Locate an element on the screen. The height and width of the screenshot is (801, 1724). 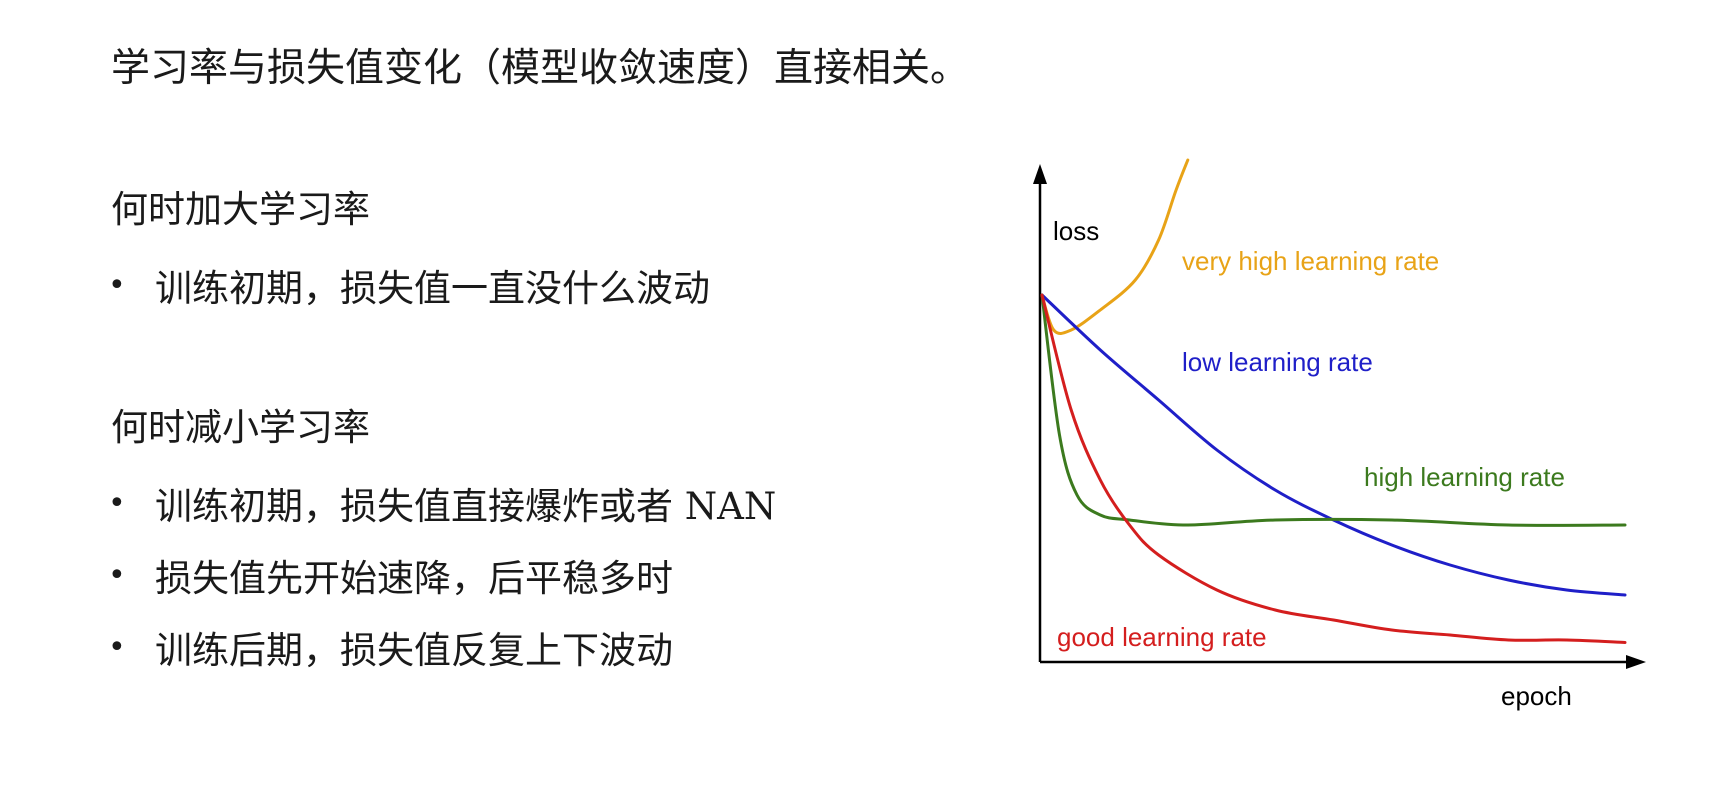
series-label-high-learning-rate: high learning rate is located at coordinates (1464, 477).